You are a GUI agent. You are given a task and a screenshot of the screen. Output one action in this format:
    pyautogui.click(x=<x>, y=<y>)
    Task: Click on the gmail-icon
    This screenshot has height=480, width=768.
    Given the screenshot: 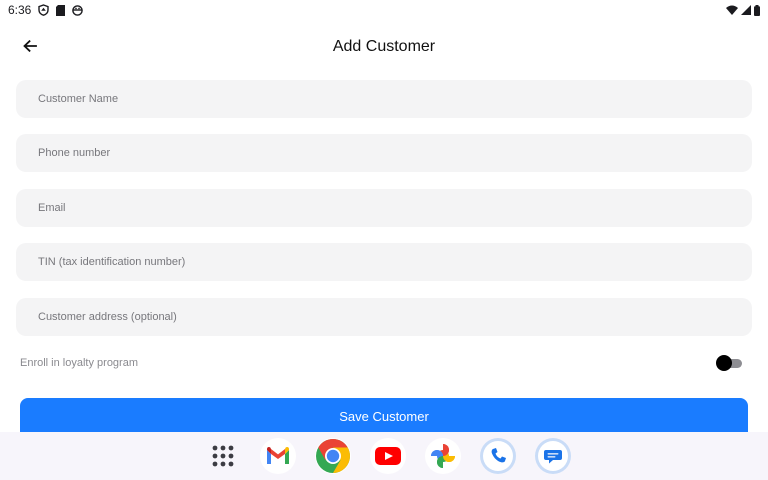 What is the action you would take?
    pyautogui.click(x=278, y=456)
    